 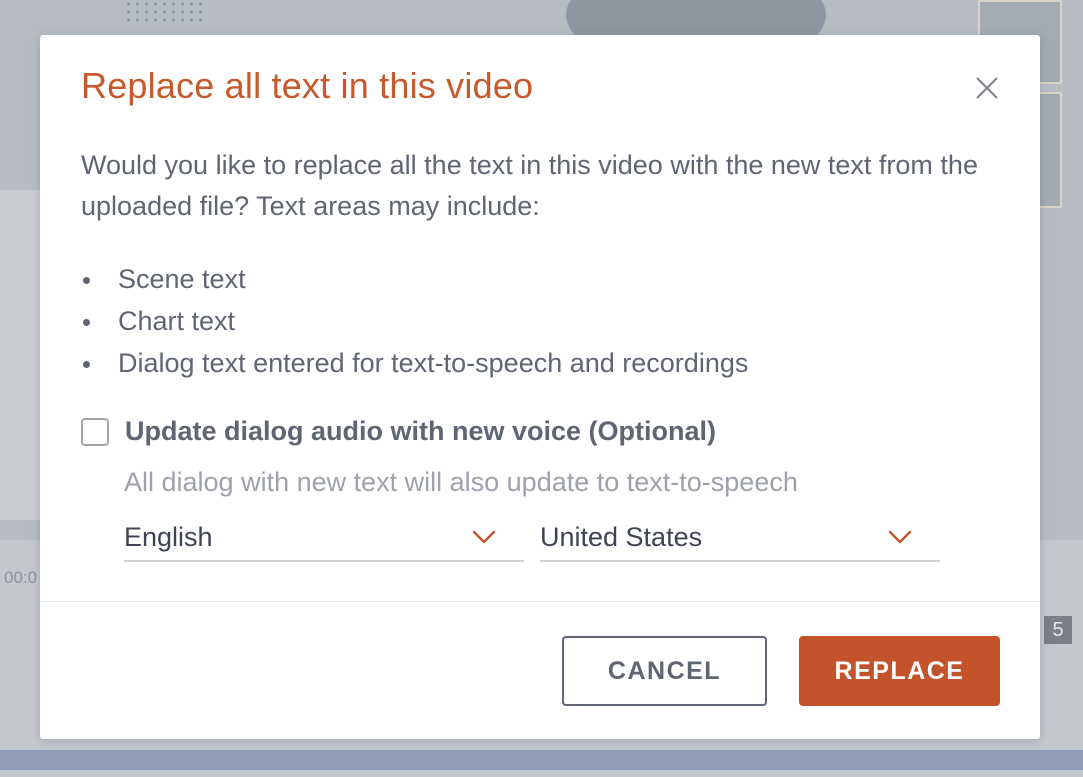 I want to click on language-select: English, so click(x=324, y=541).